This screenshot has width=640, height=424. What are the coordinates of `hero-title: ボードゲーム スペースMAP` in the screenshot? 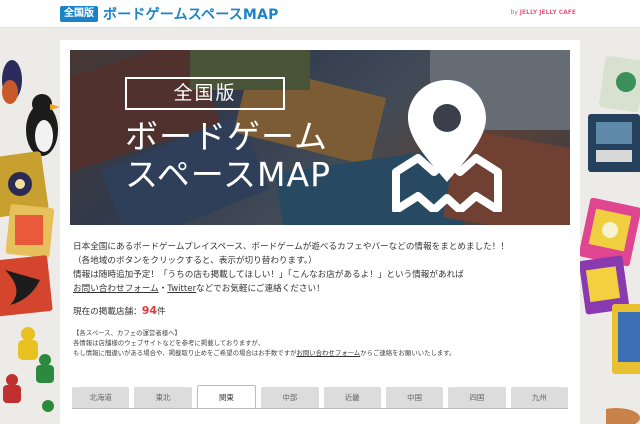 It's located at (228, 156).